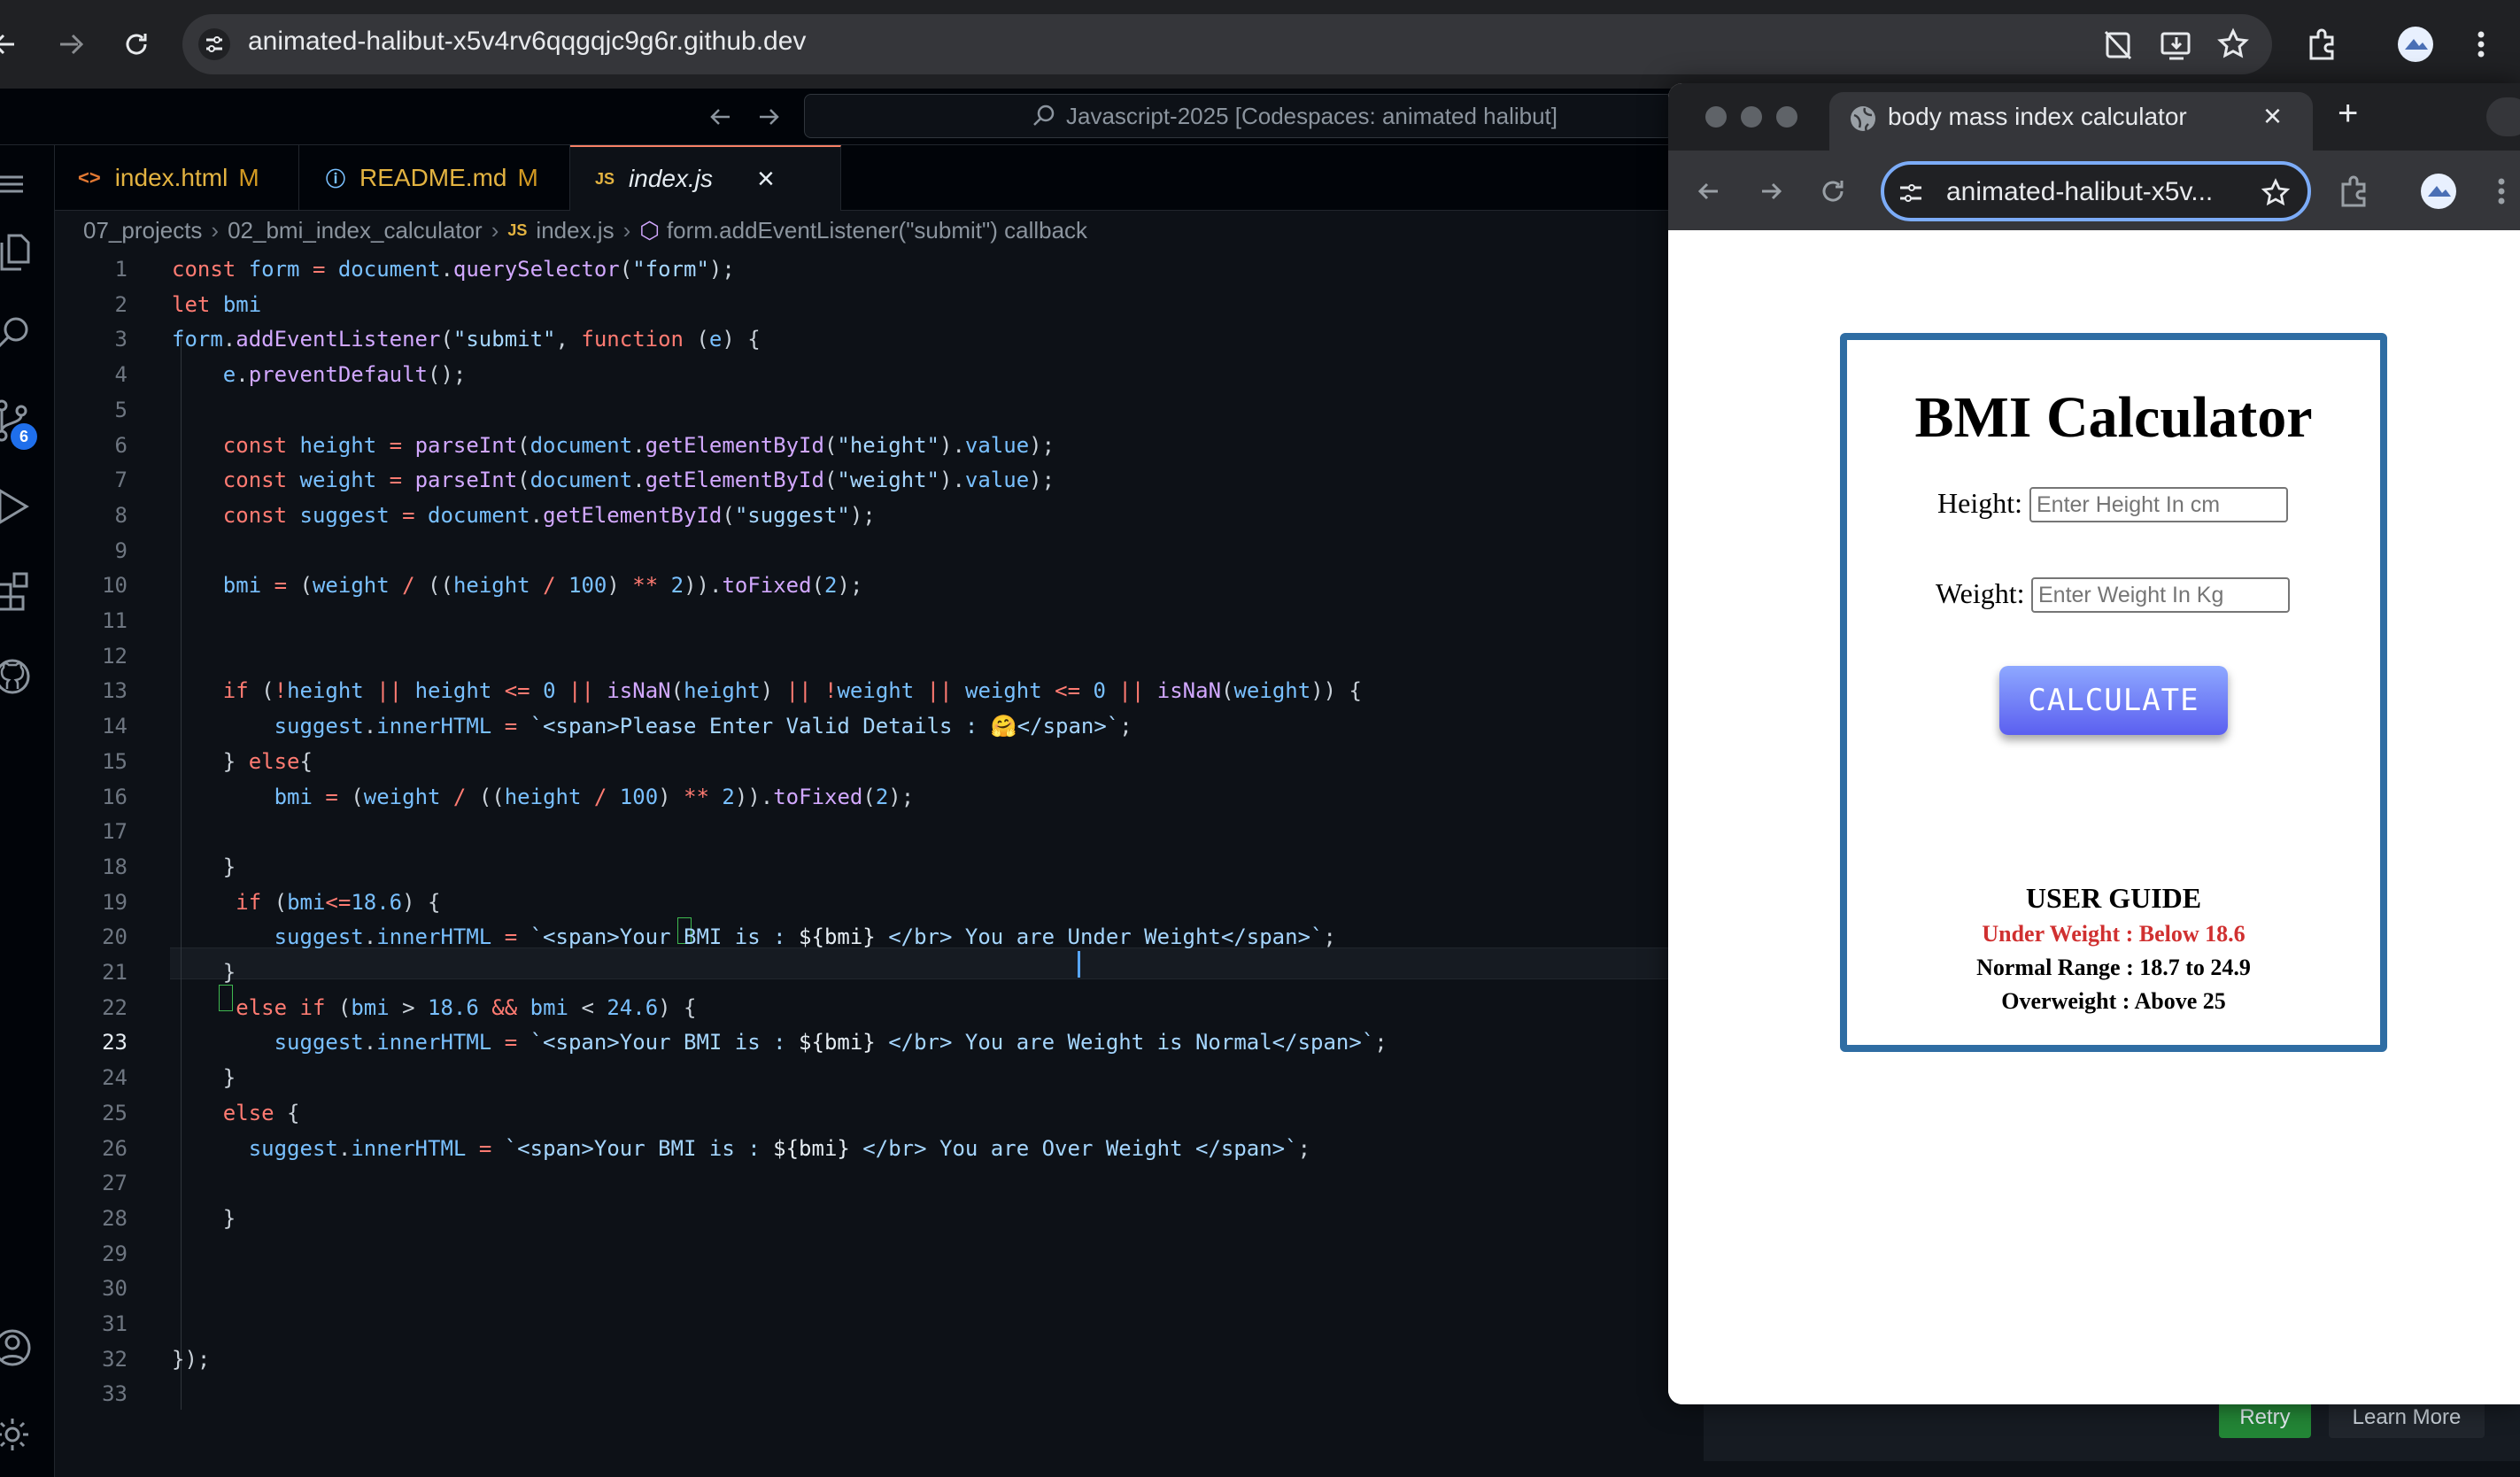 The width and height of the screenshot is (2520, 1477). I want to click on explorer-icon, so click(17, 252).